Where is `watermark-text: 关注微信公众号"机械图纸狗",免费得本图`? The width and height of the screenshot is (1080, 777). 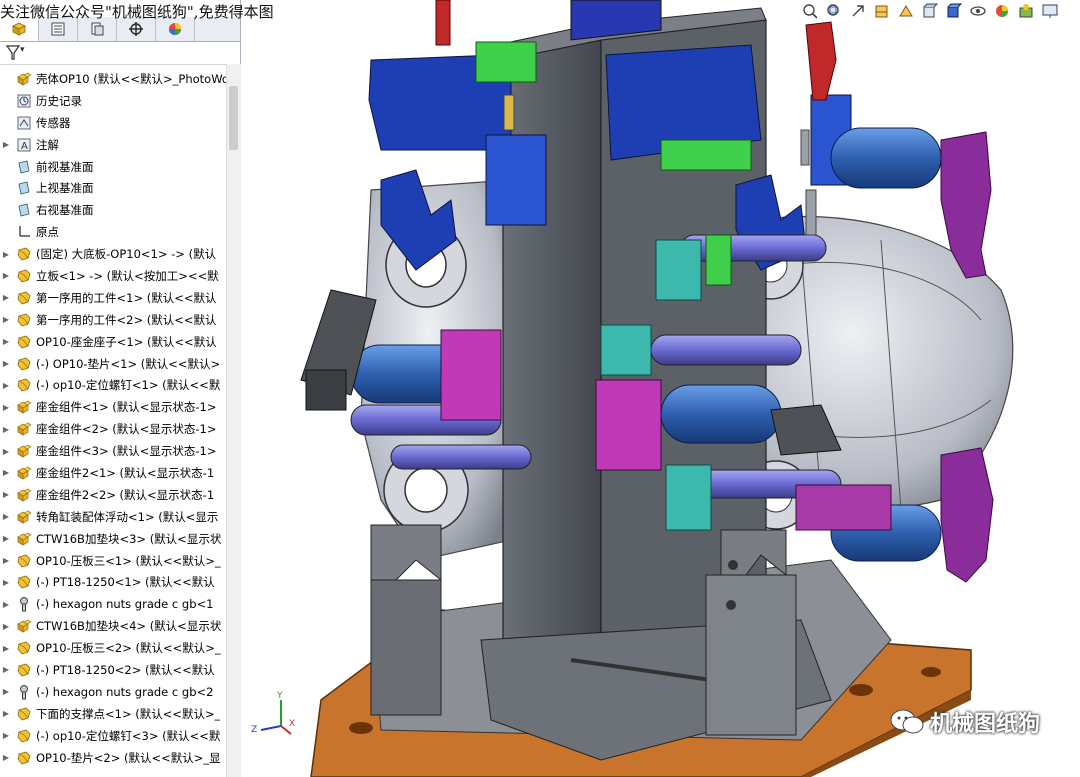 watermark-text: 关注微信公众号"机械图纸狗",免费得本图 is located at coordinates (137, 12).